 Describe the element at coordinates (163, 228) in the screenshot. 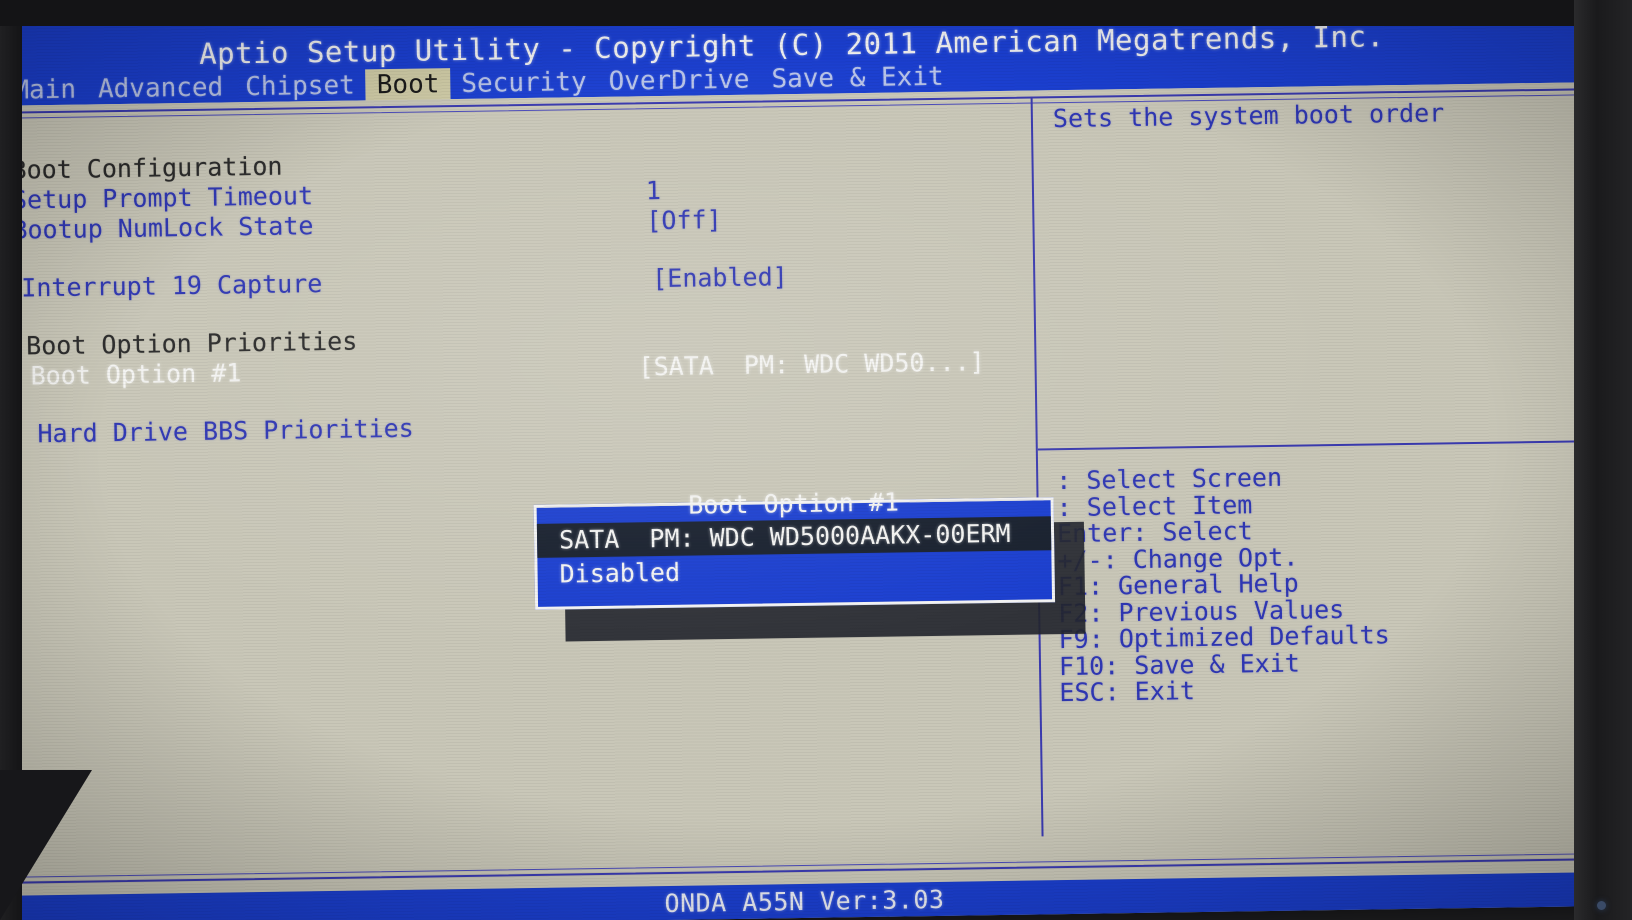

I see `label-bootup-numlock-state: Bootup NumLock State` at that location.